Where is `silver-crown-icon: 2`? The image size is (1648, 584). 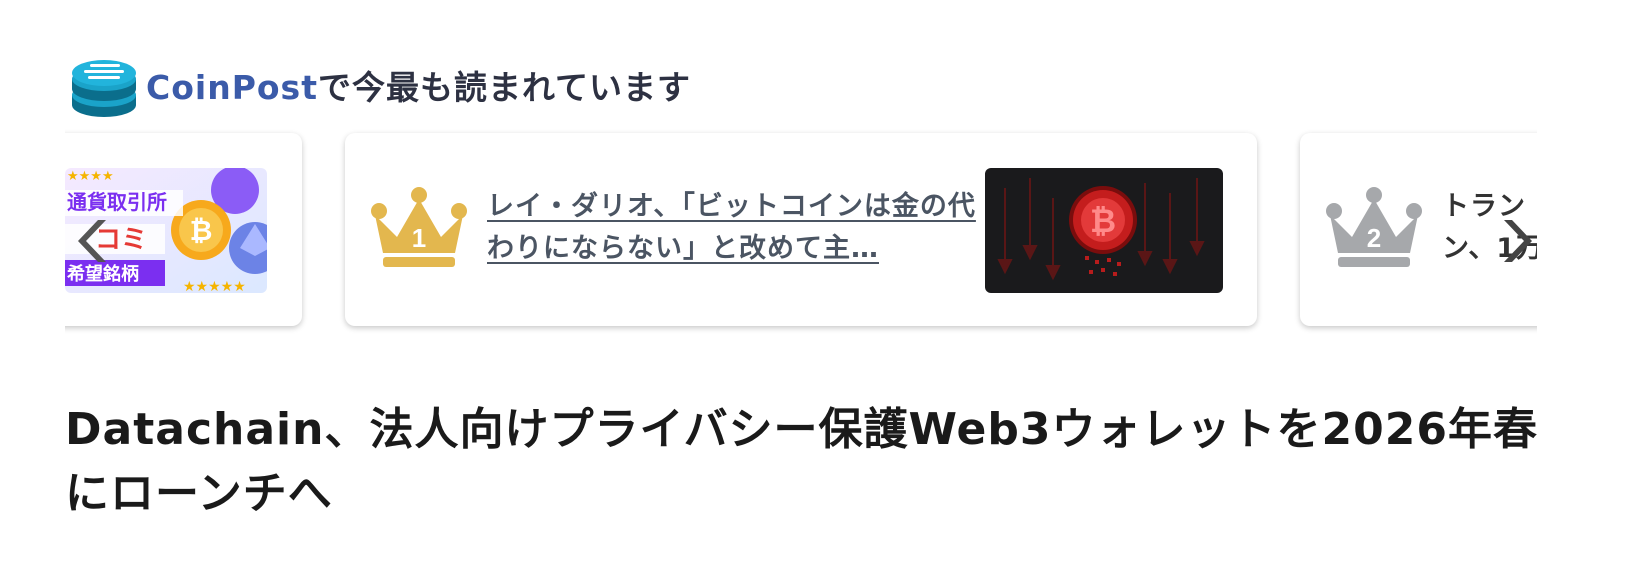 silver-crown-icon: 2 is located at coordinates (1374, 227).